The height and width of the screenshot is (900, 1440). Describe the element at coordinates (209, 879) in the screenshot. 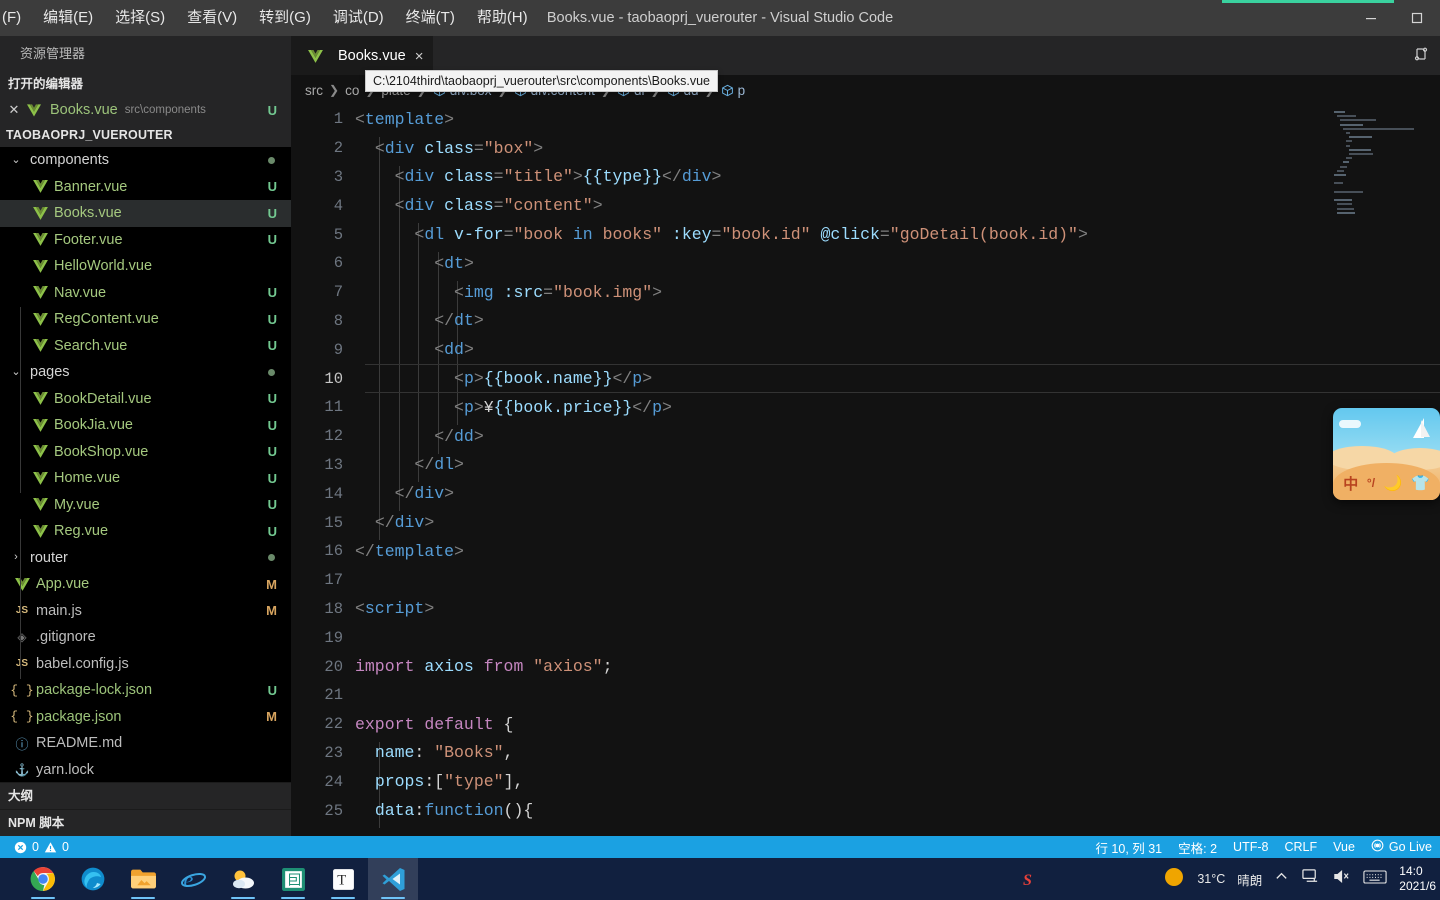

I see `taskbar-apps: e 囙 T` at that location.